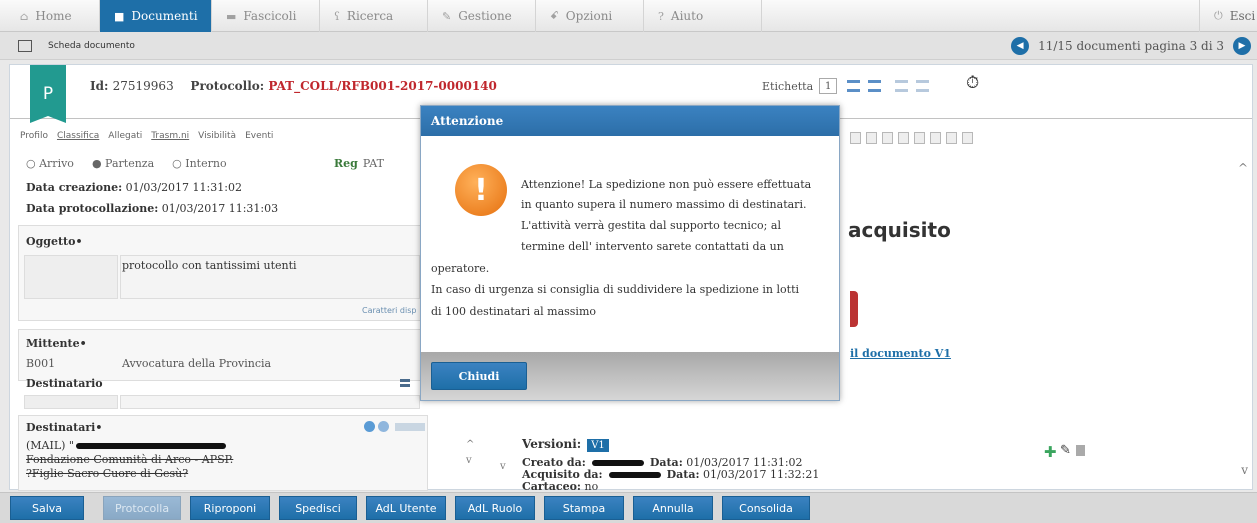 This screenshot has height=523, width=1257. What do you see at coordinates (389, 310) in the screenshot?
I see `char-counter: Caratteri disp` at bounding box center [389, 310].